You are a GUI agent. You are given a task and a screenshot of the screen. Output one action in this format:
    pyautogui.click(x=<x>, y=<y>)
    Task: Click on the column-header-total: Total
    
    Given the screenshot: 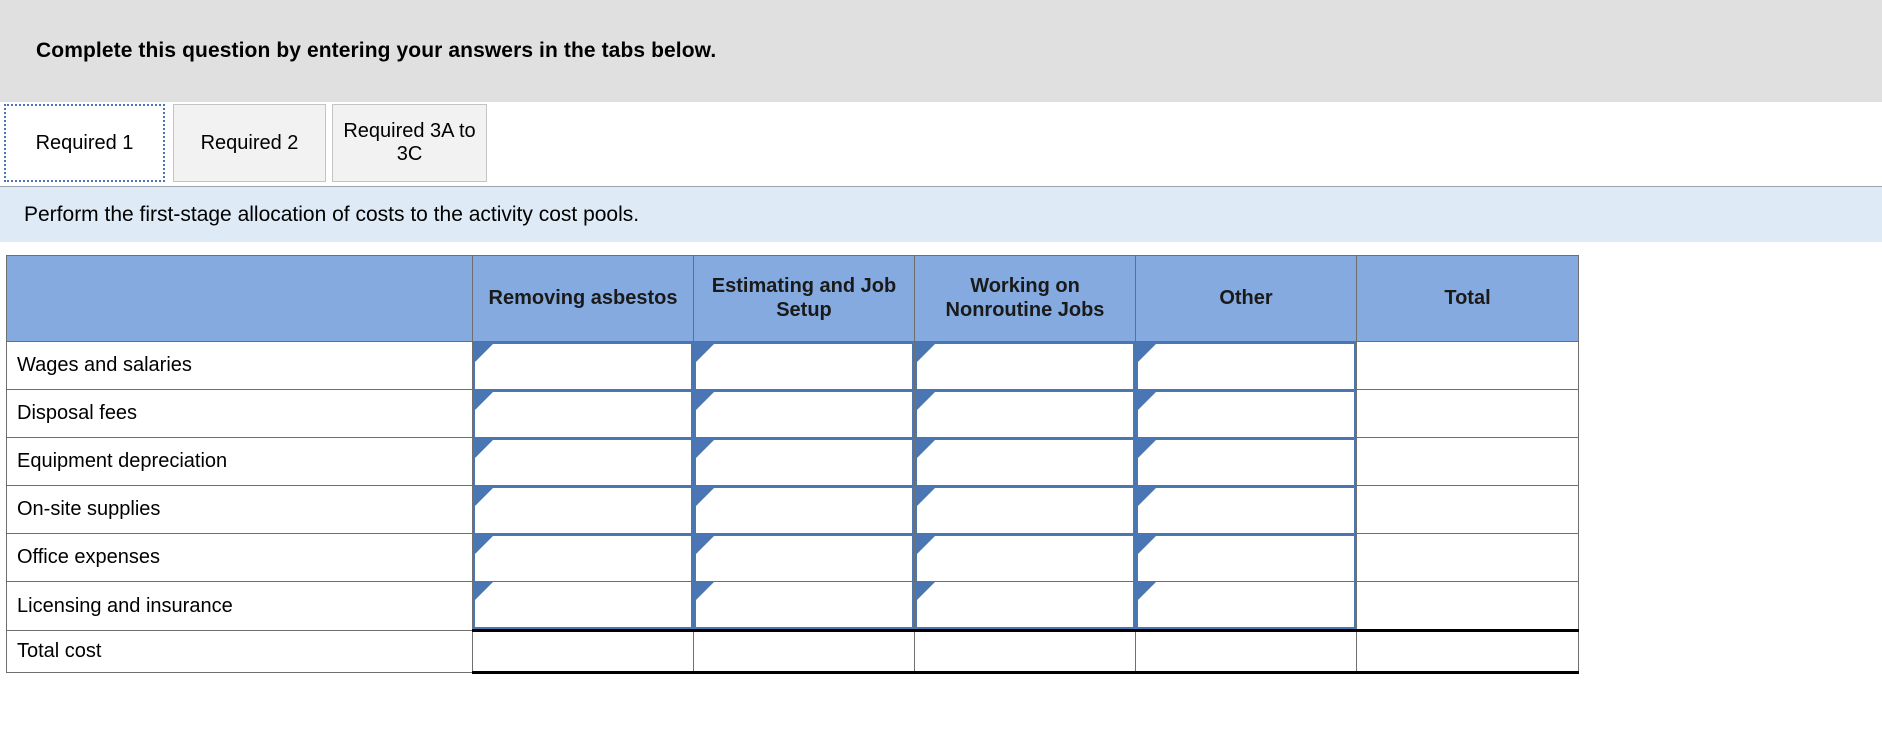 What is the action you would take?
    pyautogui.click(x=1467, y=298)
    